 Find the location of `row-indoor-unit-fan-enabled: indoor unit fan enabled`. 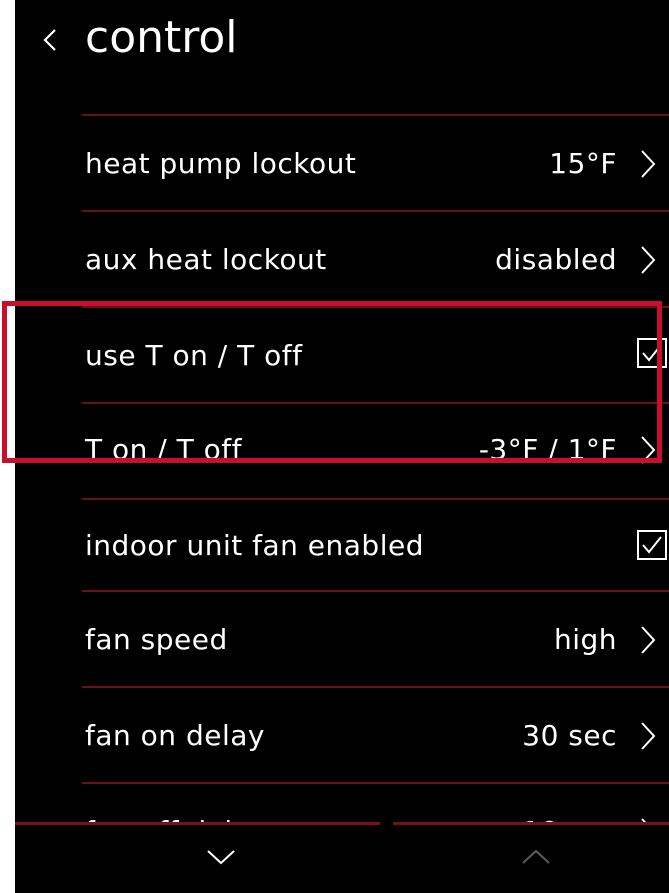

row-indoor-unit-fan-enabled: indoor unit fan enabled is located at coordinates (342, 548).